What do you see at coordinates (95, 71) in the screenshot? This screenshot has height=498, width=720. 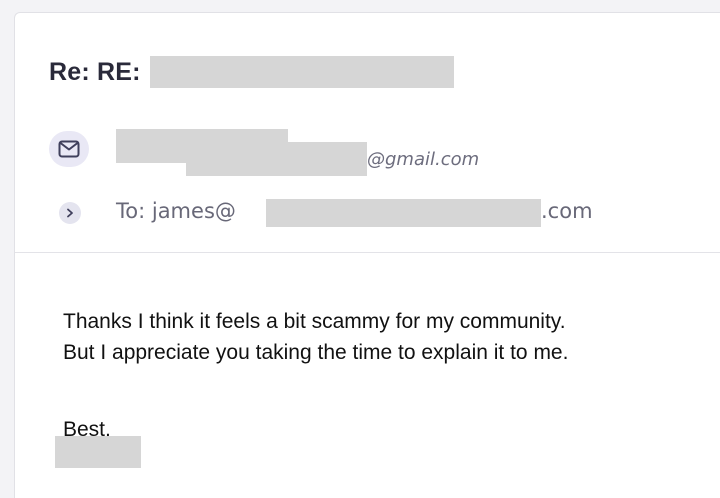 I see `subject-text: Re: RE:` at bounding box center [95, 71].